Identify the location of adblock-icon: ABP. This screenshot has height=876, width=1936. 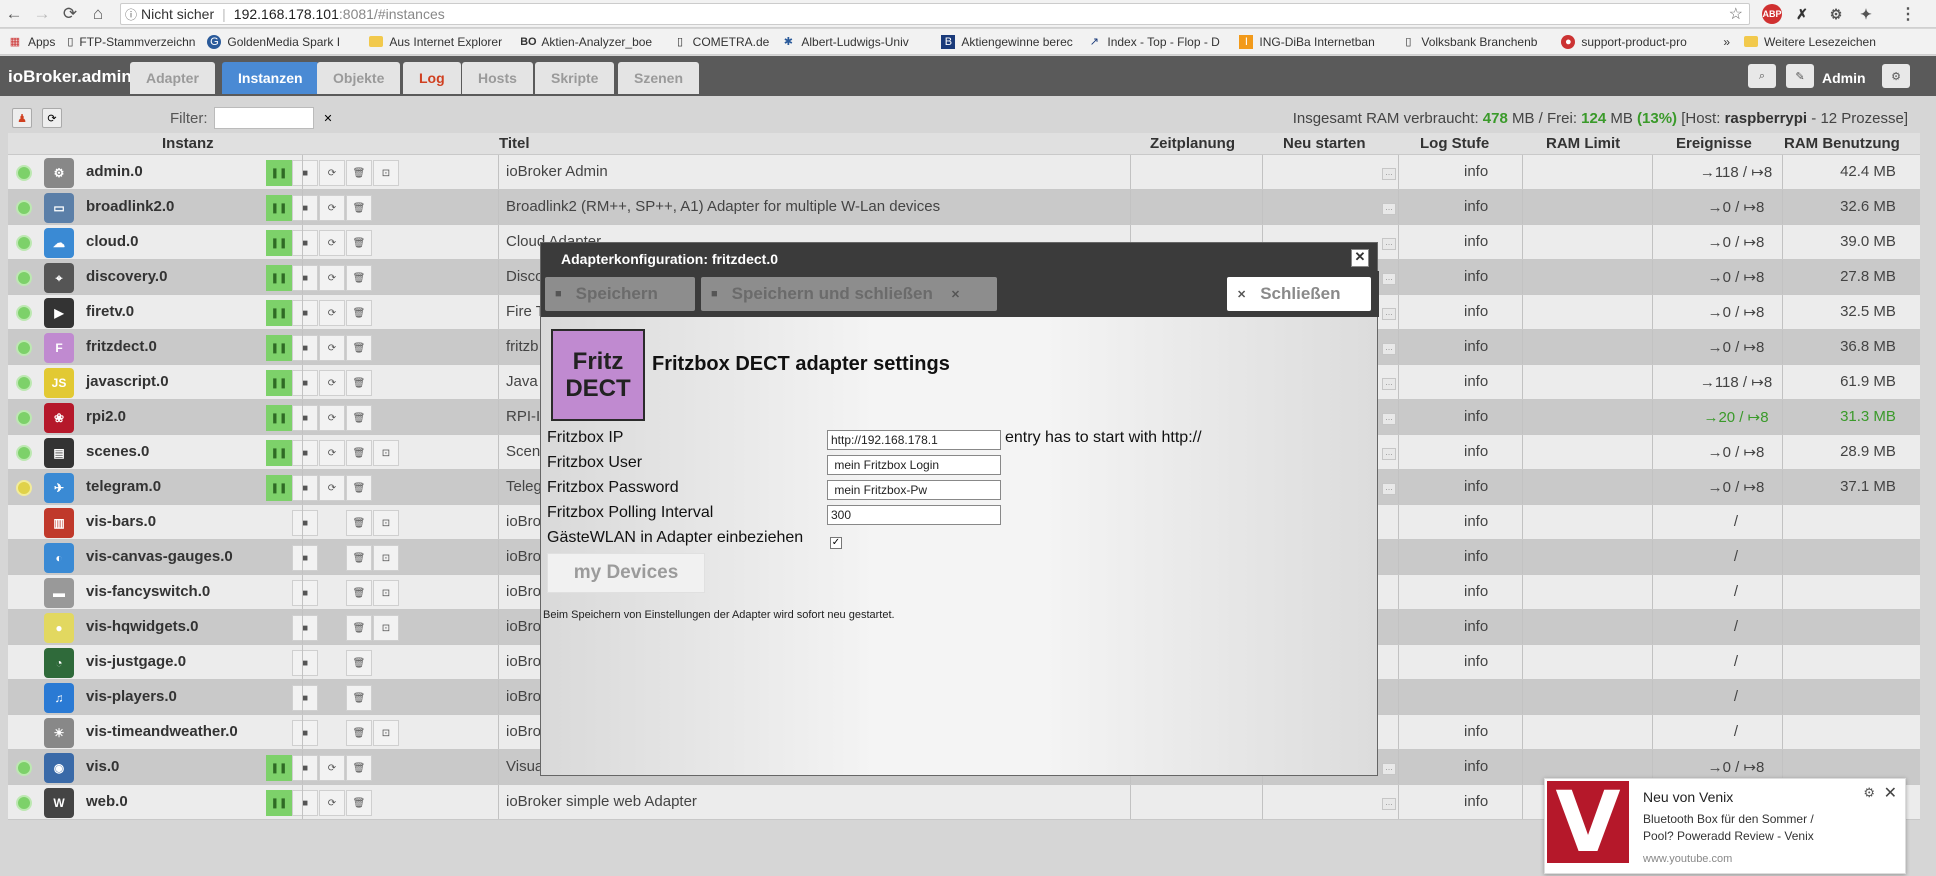
(1772, 14).